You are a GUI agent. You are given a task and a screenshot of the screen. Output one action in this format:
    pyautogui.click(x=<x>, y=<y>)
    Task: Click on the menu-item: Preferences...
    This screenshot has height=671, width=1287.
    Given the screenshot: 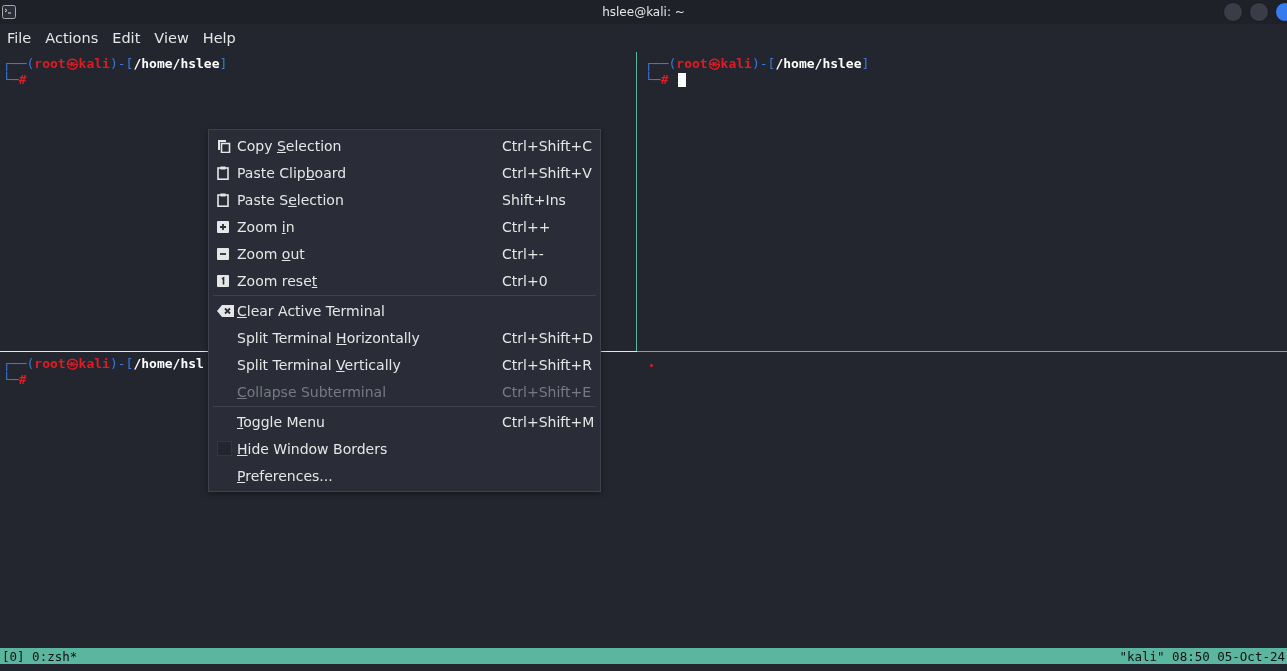 What is the action you would take?
    pyautogui.click(x=404, y=475)
    